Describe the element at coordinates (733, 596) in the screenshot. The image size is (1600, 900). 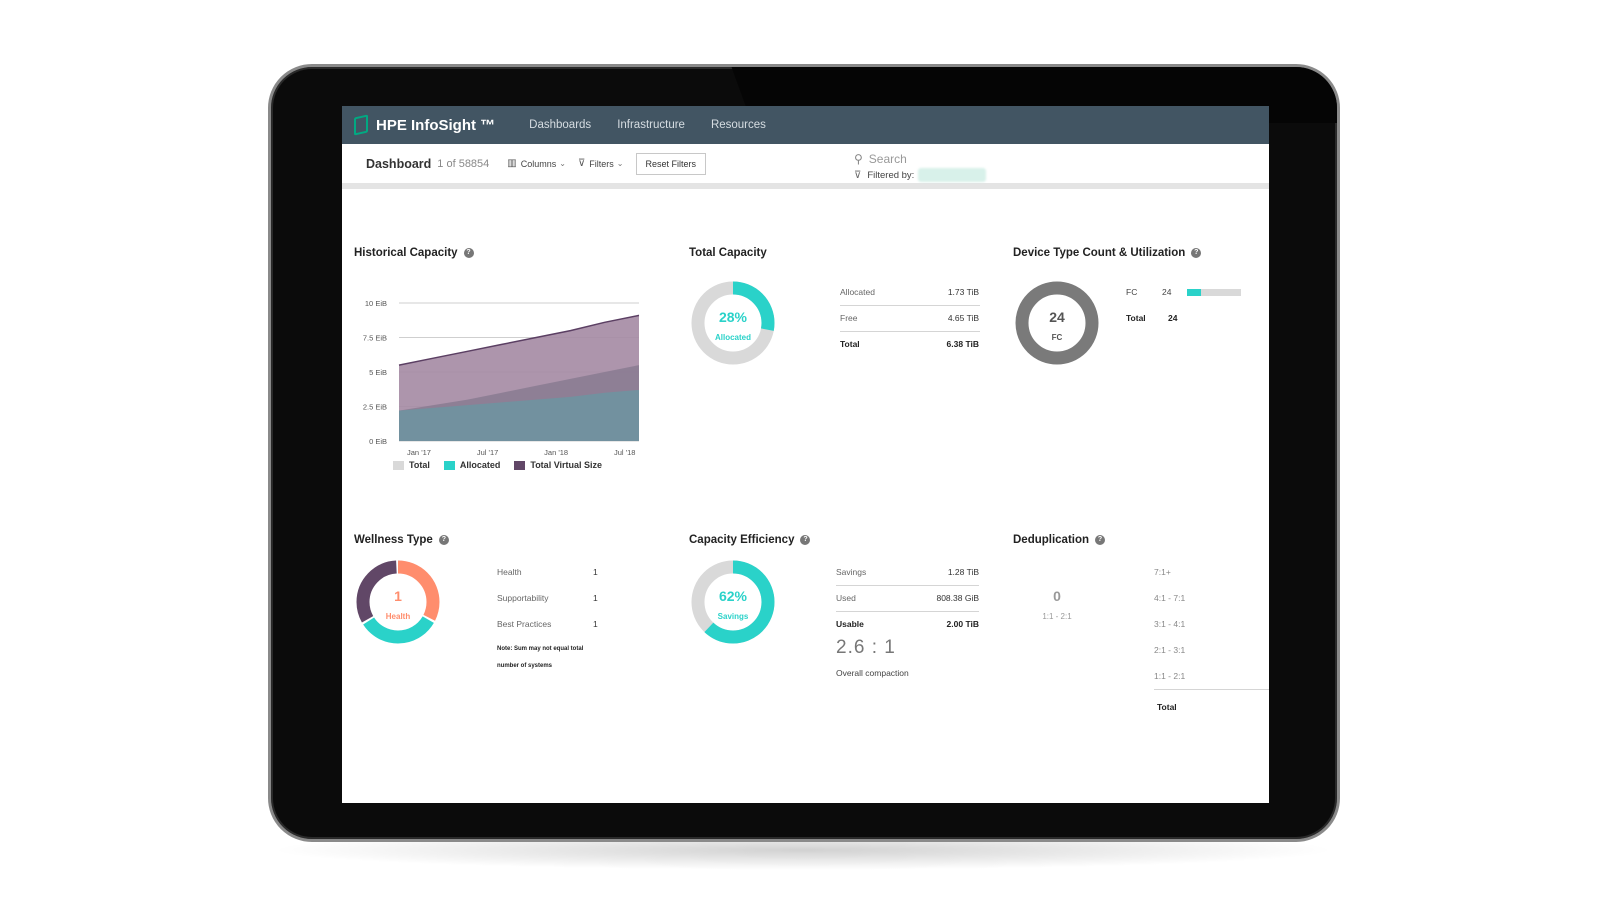
I see `efficiency-percent: 62%` at that location.